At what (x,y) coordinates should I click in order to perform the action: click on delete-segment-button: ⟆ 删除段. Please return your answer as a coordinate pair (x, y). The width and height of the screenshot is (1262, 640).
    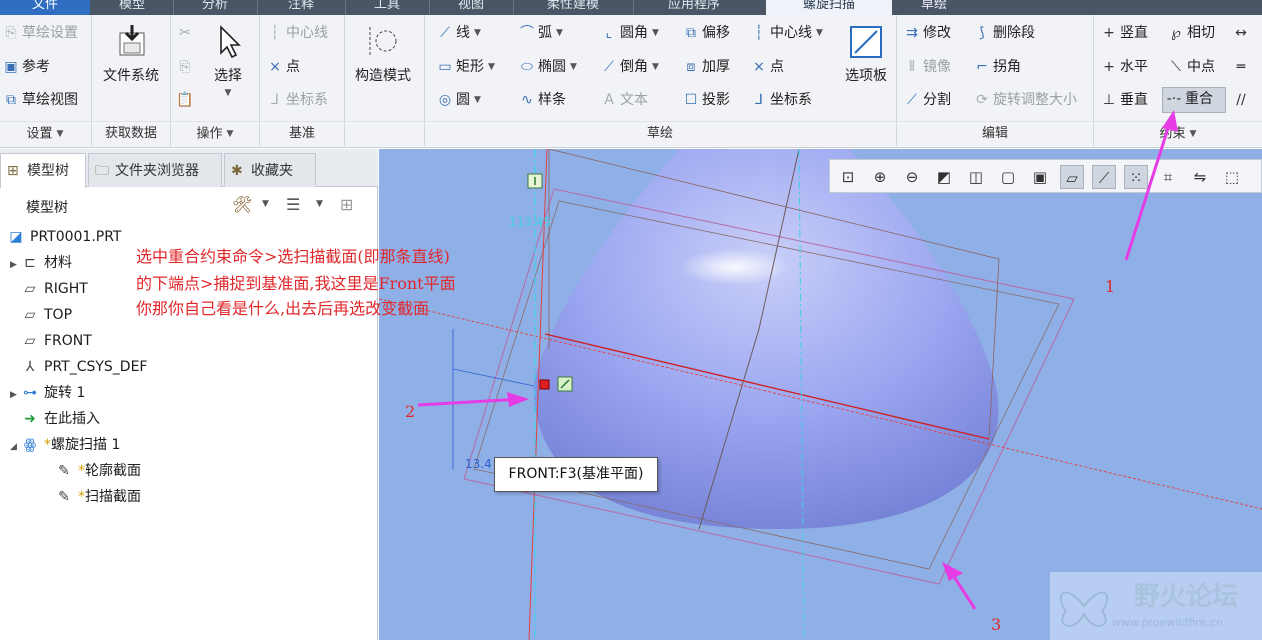
    Looking at the image, I should click on (1004, 33).